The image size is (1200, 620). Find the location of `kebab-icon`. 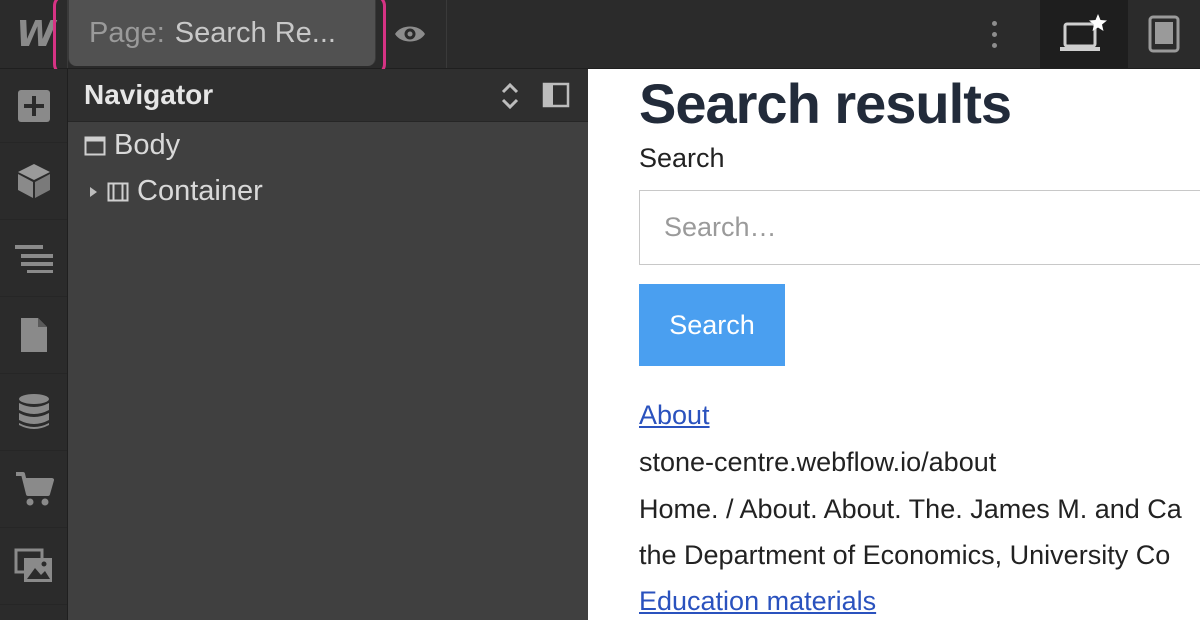

kebab-icon is located at coordinates (994, 23).